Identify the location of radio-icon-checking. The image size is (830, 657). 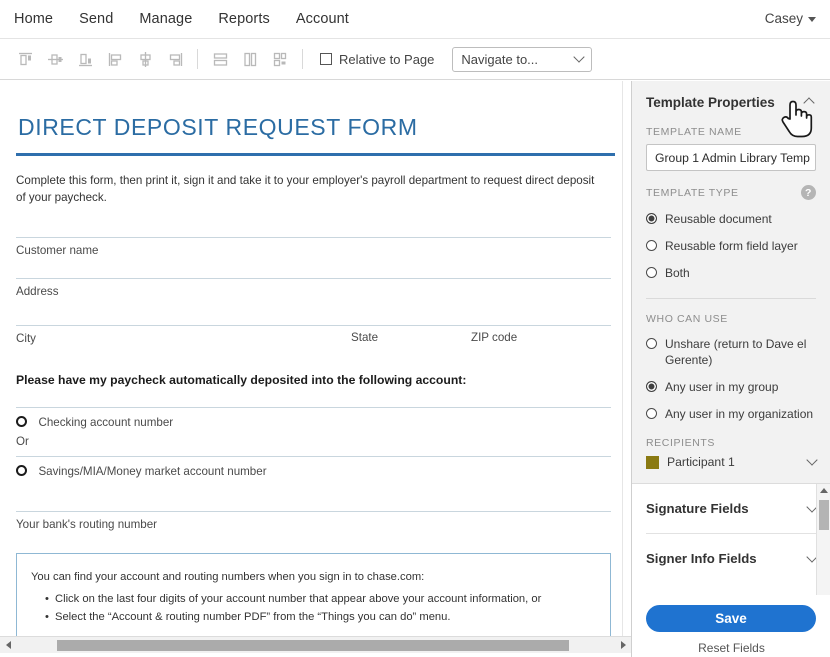
(21, 422).